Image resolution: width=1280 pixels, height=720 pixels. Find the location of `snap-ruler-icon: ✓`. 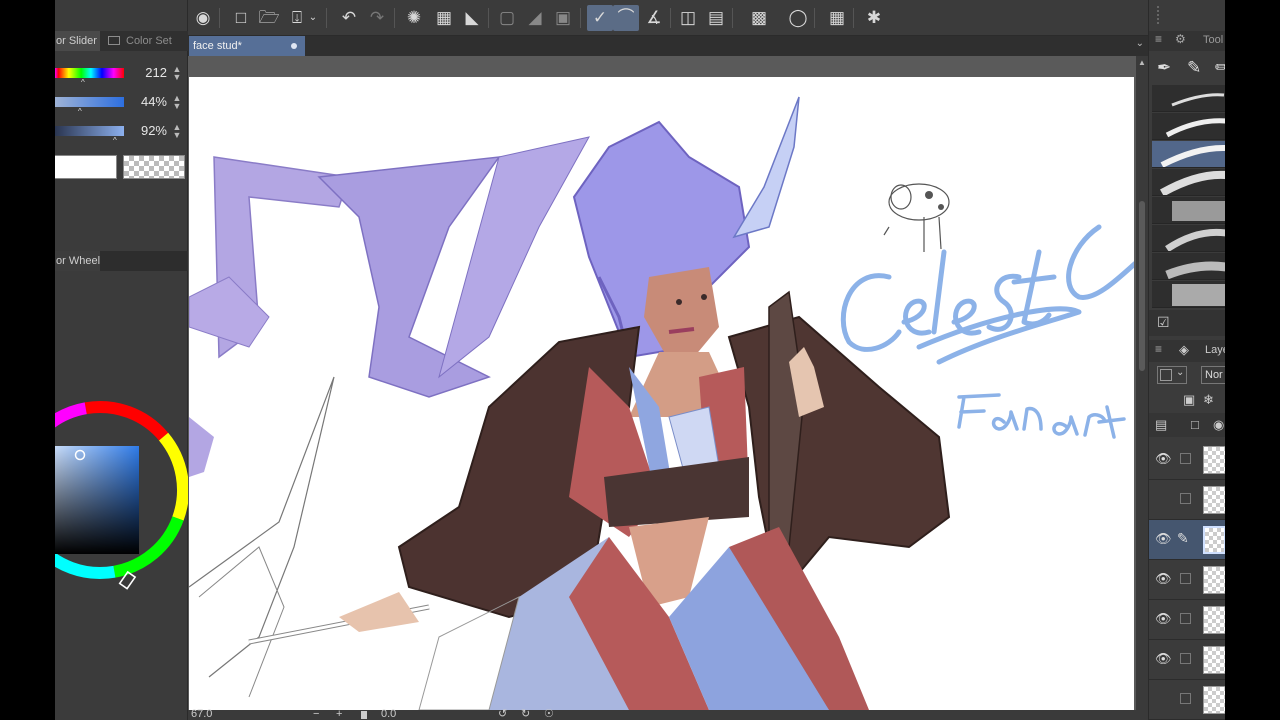

snap-ruler-icon: ✓ is located at coordinates (600, 18).